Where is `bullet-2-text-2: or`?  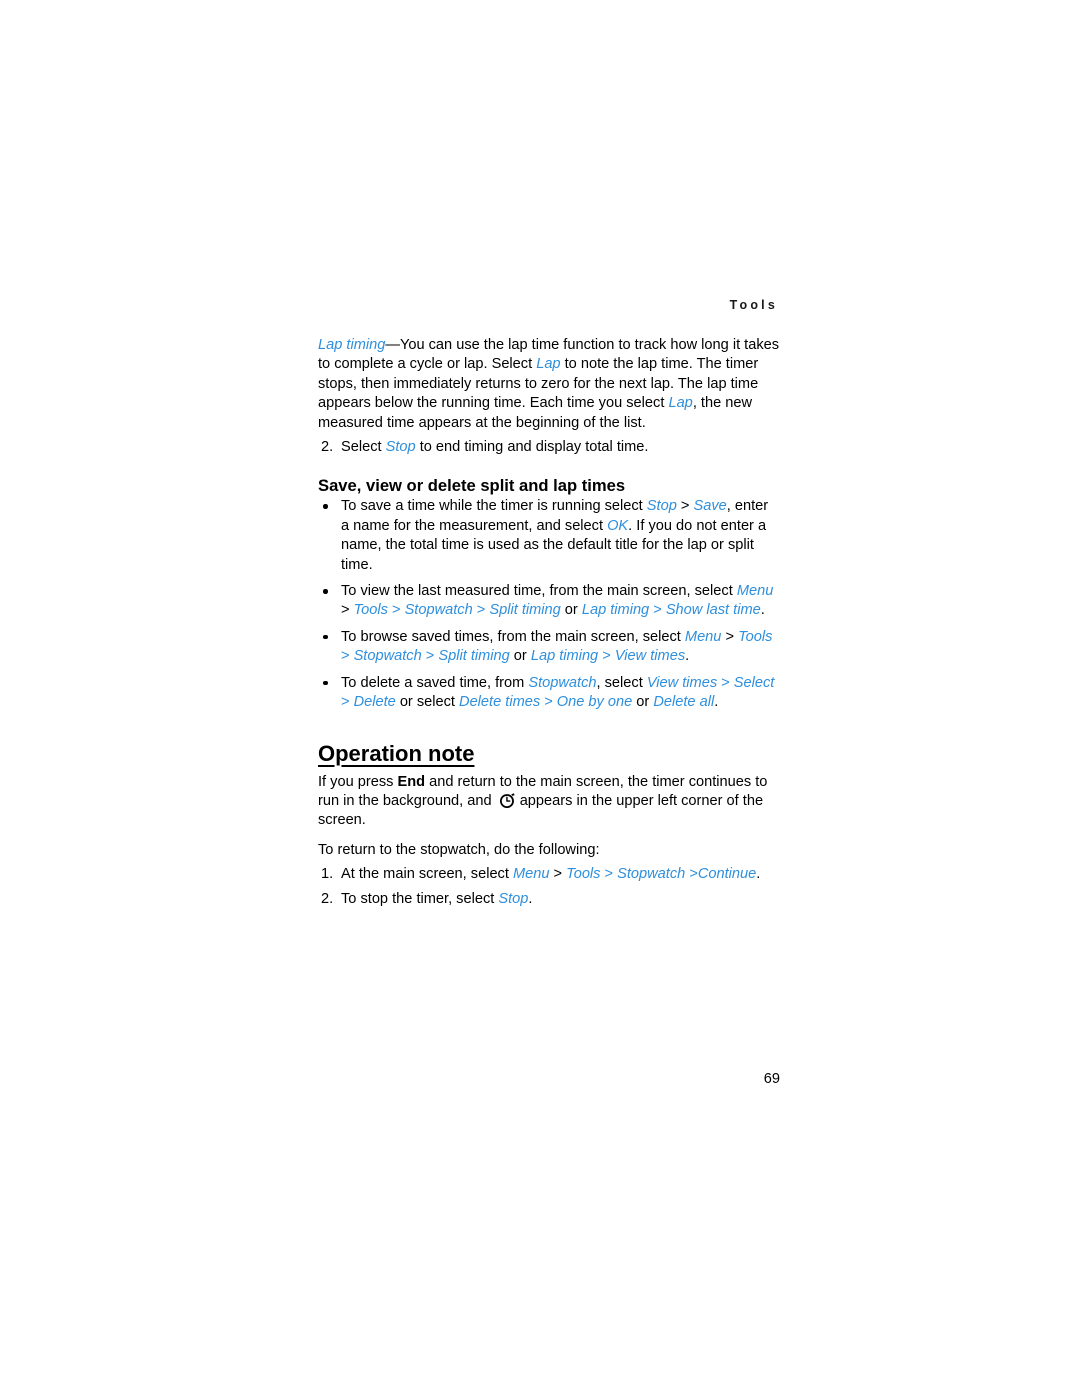 bullet-2-text-2: or is located at coordinates (571, 610).